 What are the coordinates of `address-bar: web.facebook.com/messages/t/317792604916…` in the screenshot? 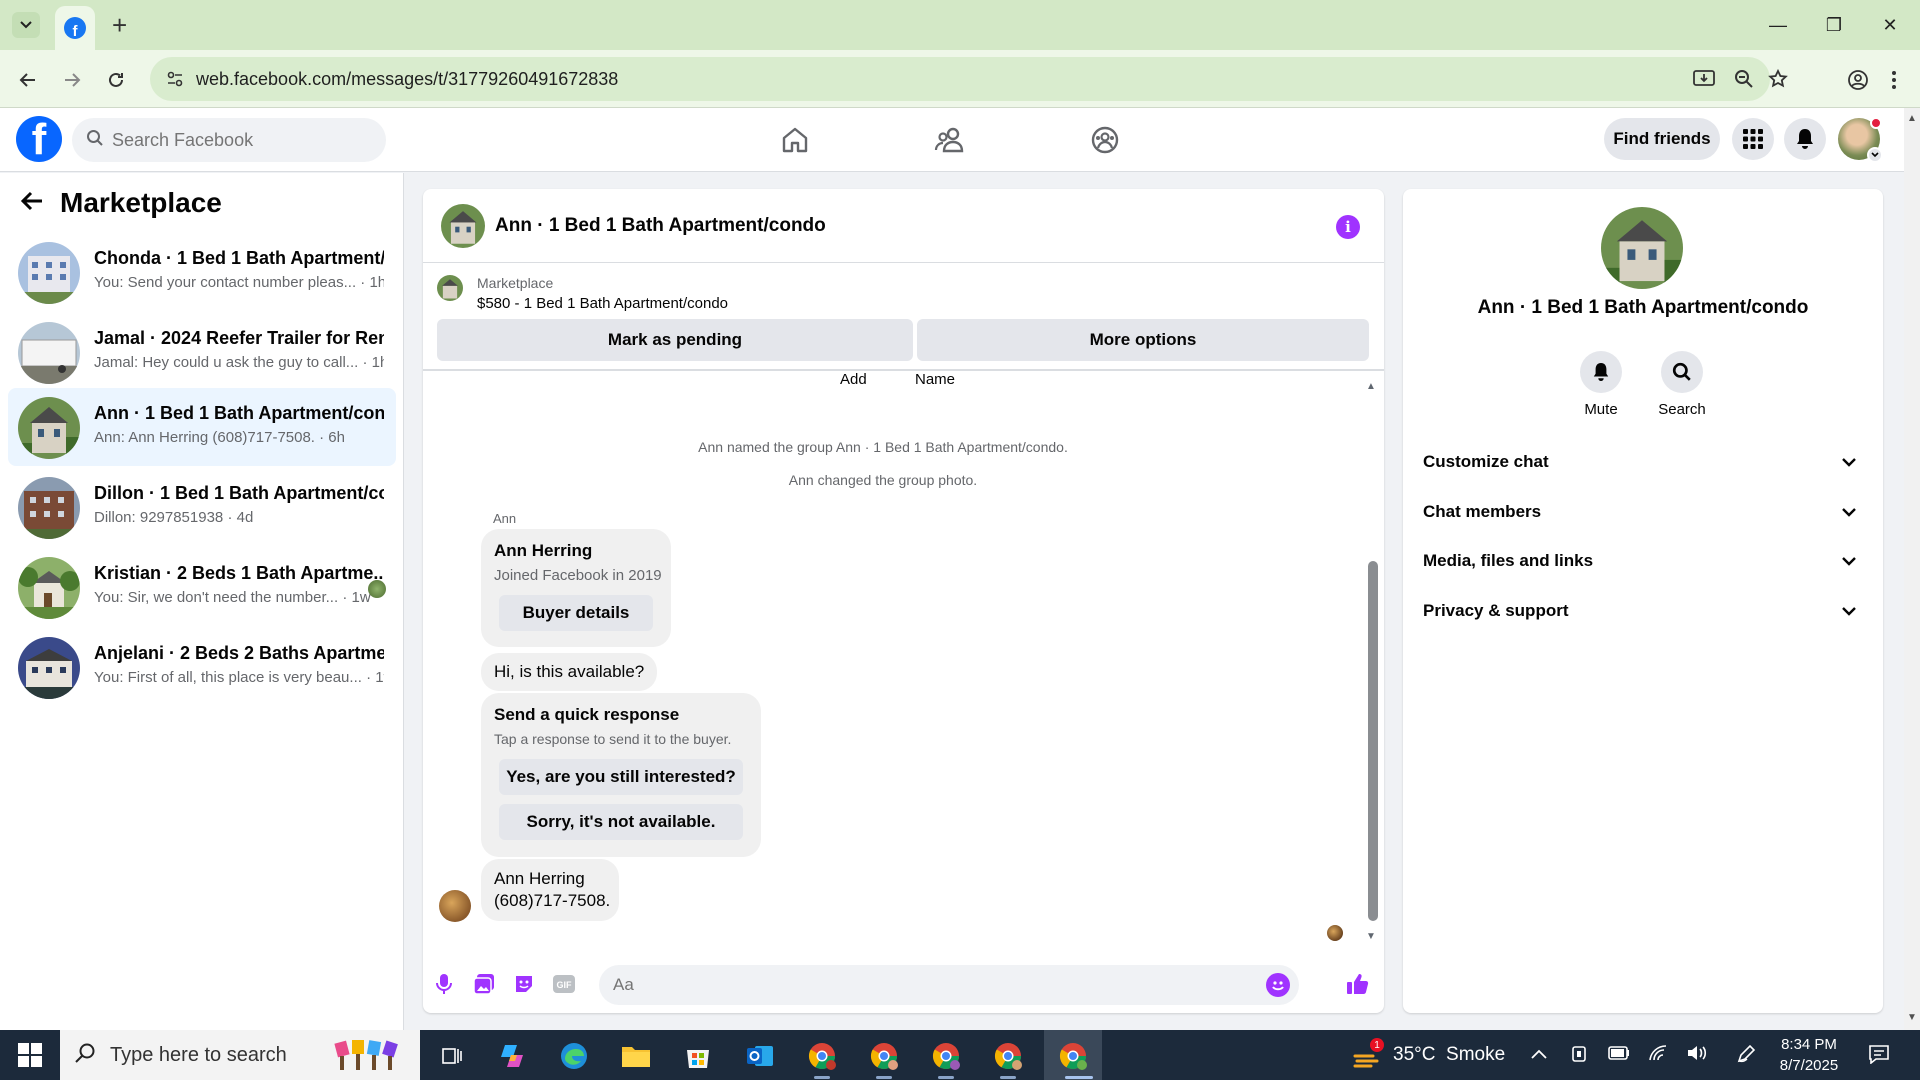 It's located at (969, 79).